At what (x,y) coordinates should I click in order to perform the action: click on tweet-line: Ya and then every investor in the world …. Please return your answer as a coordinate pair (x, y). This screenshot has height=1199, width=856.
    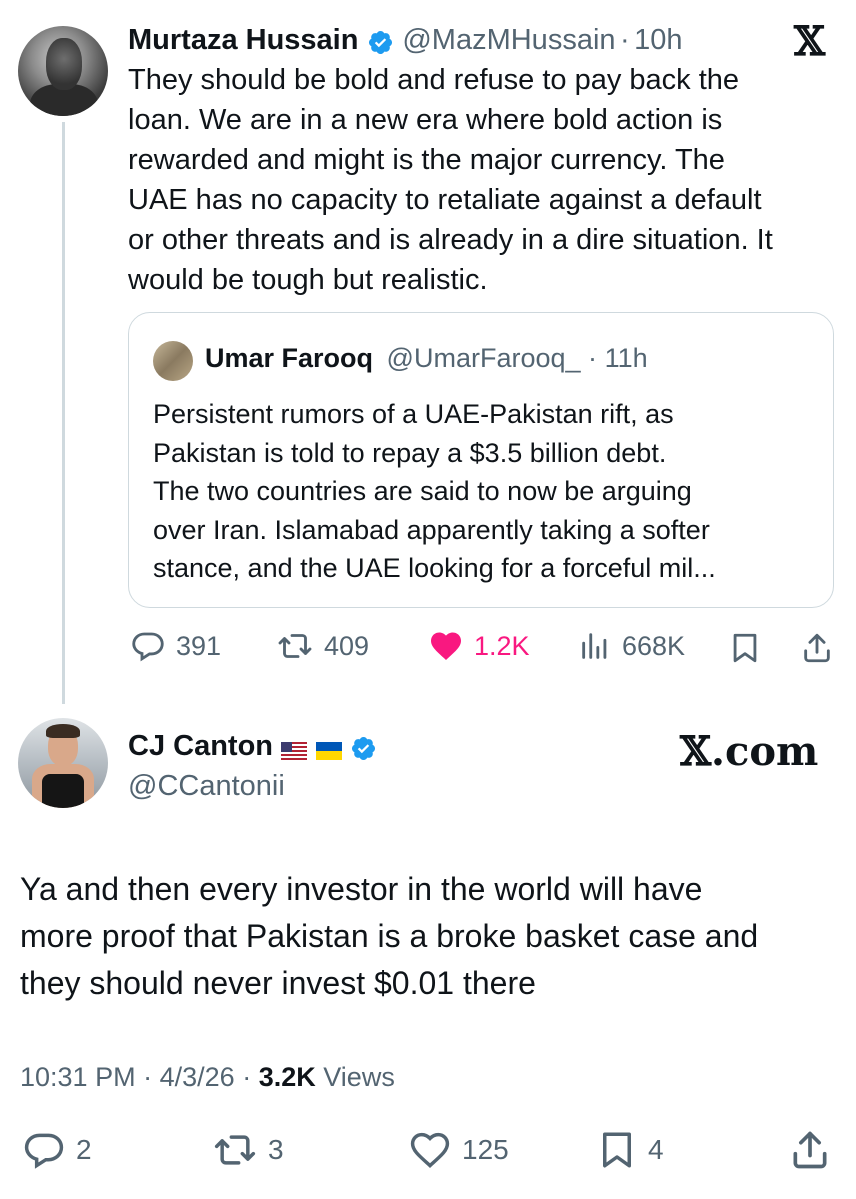
    Looking at the image, I should click on (361, 889).